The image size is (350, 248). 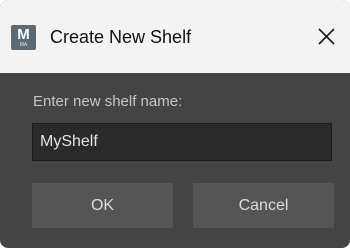 What do you see at coordinates (102, 205) in the screenshot?
I see `ok-button: OK` at bounding box center [102, 205].